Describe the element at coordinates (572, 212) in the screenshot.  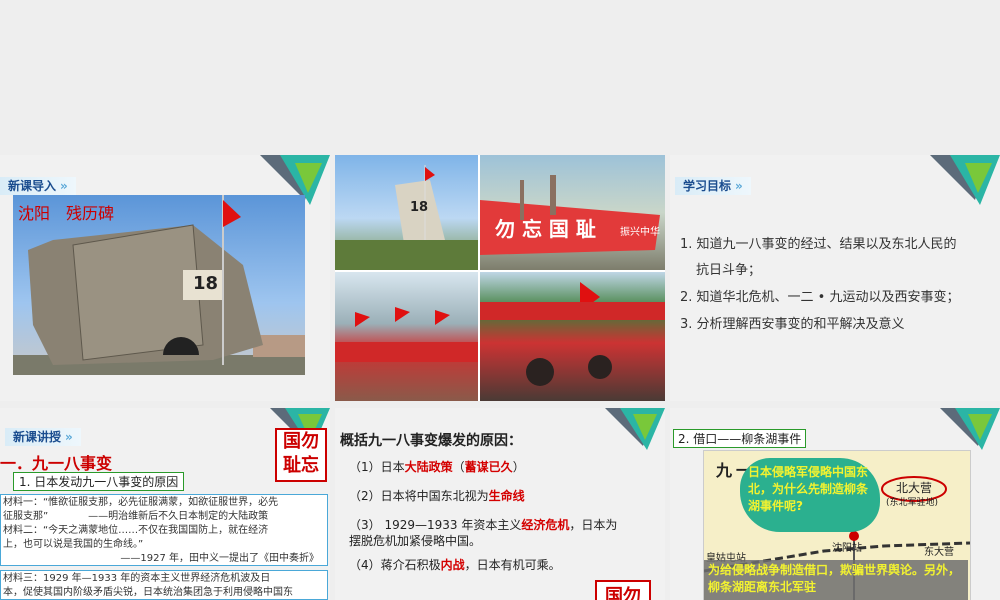
I see `collage-photo-banner-students: 勿 忘 国 耻 振兴中华` at that location.